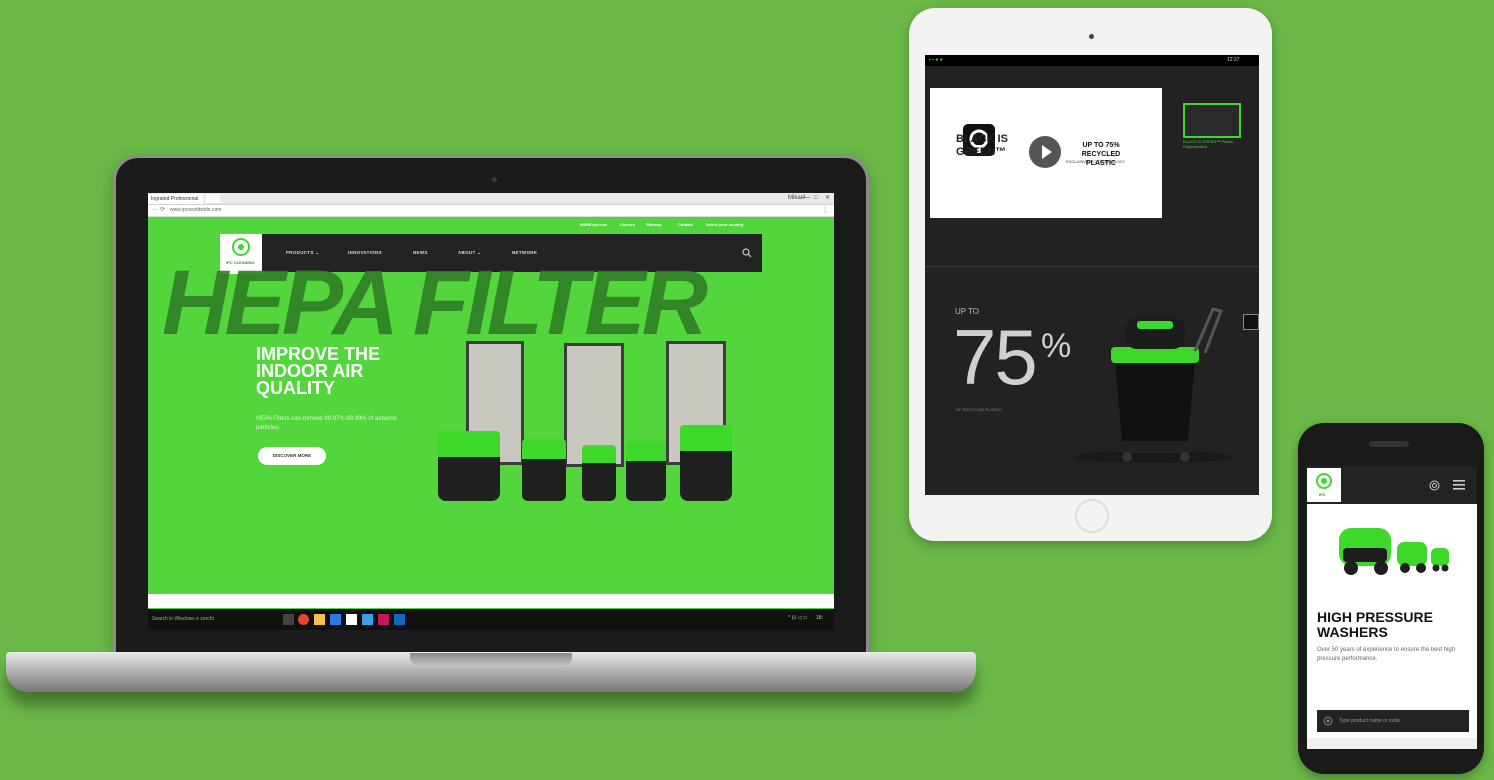 This screenshot has width=1494, height=780. I want to click on taskbar-clock: 18:, so click(819, 618).